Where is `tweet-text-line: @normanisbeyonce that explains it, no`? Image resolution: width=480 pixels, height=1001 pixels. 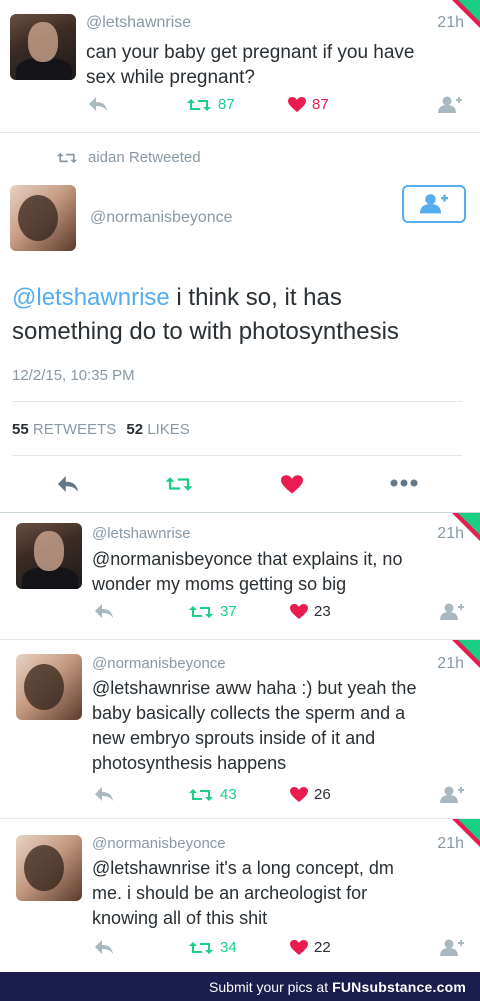
tweet-text-line: @normanisbeyonce that explains it, no is located at coordinates (282, 559).